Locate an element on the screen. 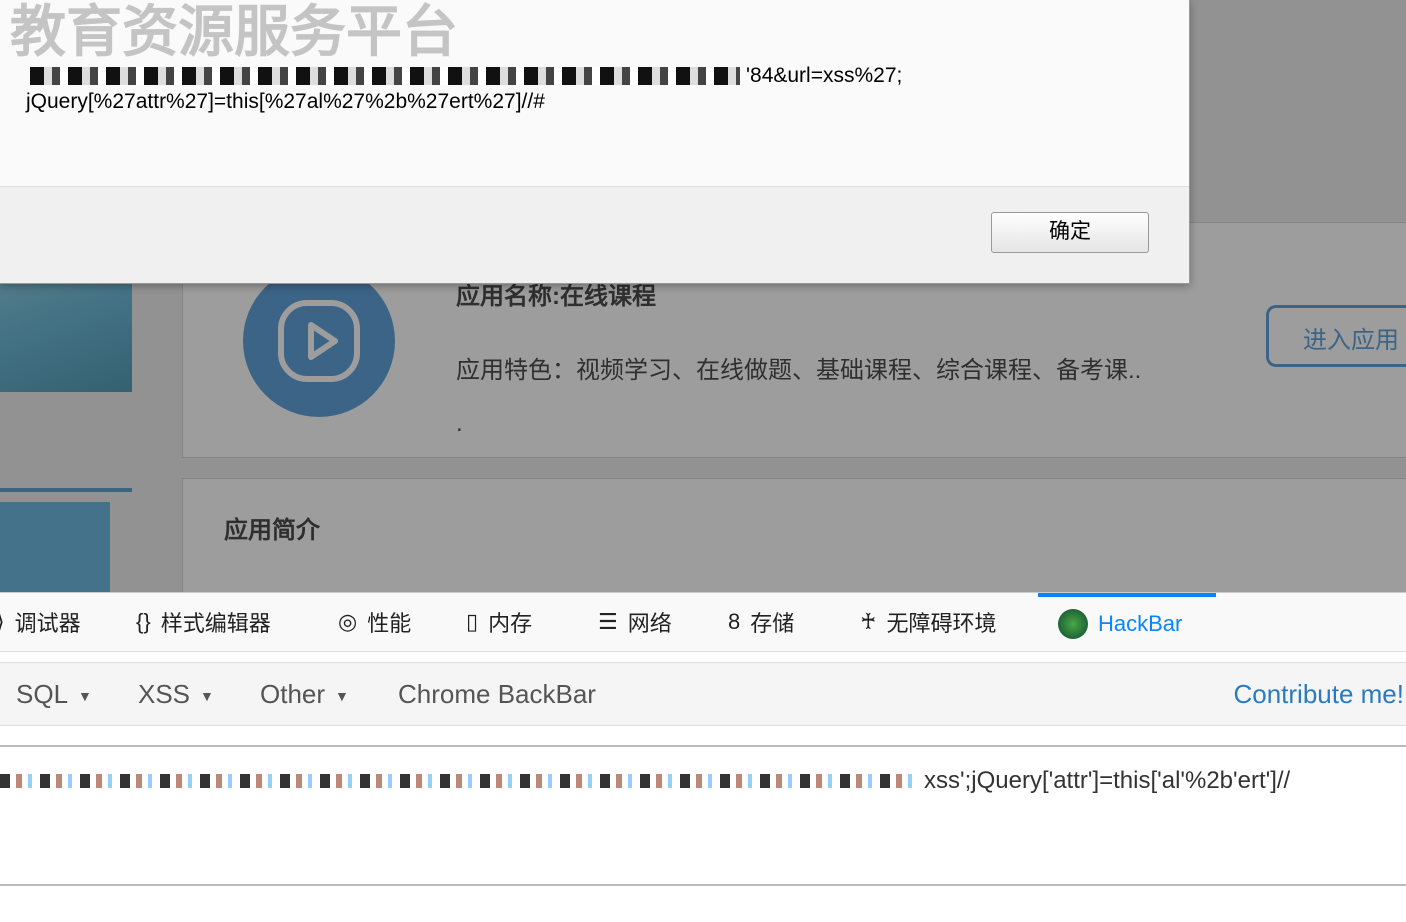  sql-menu: SQL ▼ is located at coordinates (54, 694).